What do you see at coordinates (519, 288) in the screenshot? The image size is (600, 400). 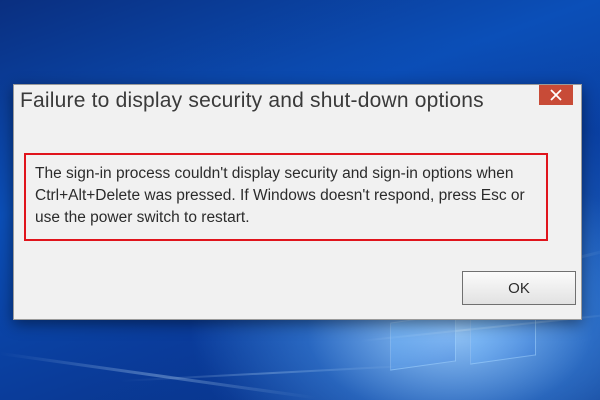 I see `ok-button: OK` at bounding box center [519, 288].